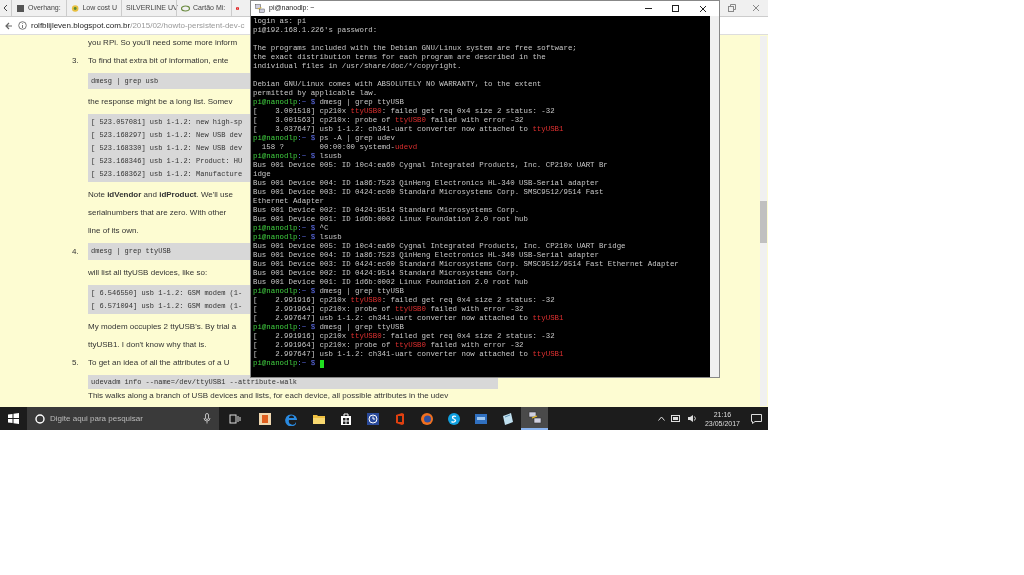 This screenshot has width=1024, height=575. I want to click on task-view-icon, so click(235, 418).